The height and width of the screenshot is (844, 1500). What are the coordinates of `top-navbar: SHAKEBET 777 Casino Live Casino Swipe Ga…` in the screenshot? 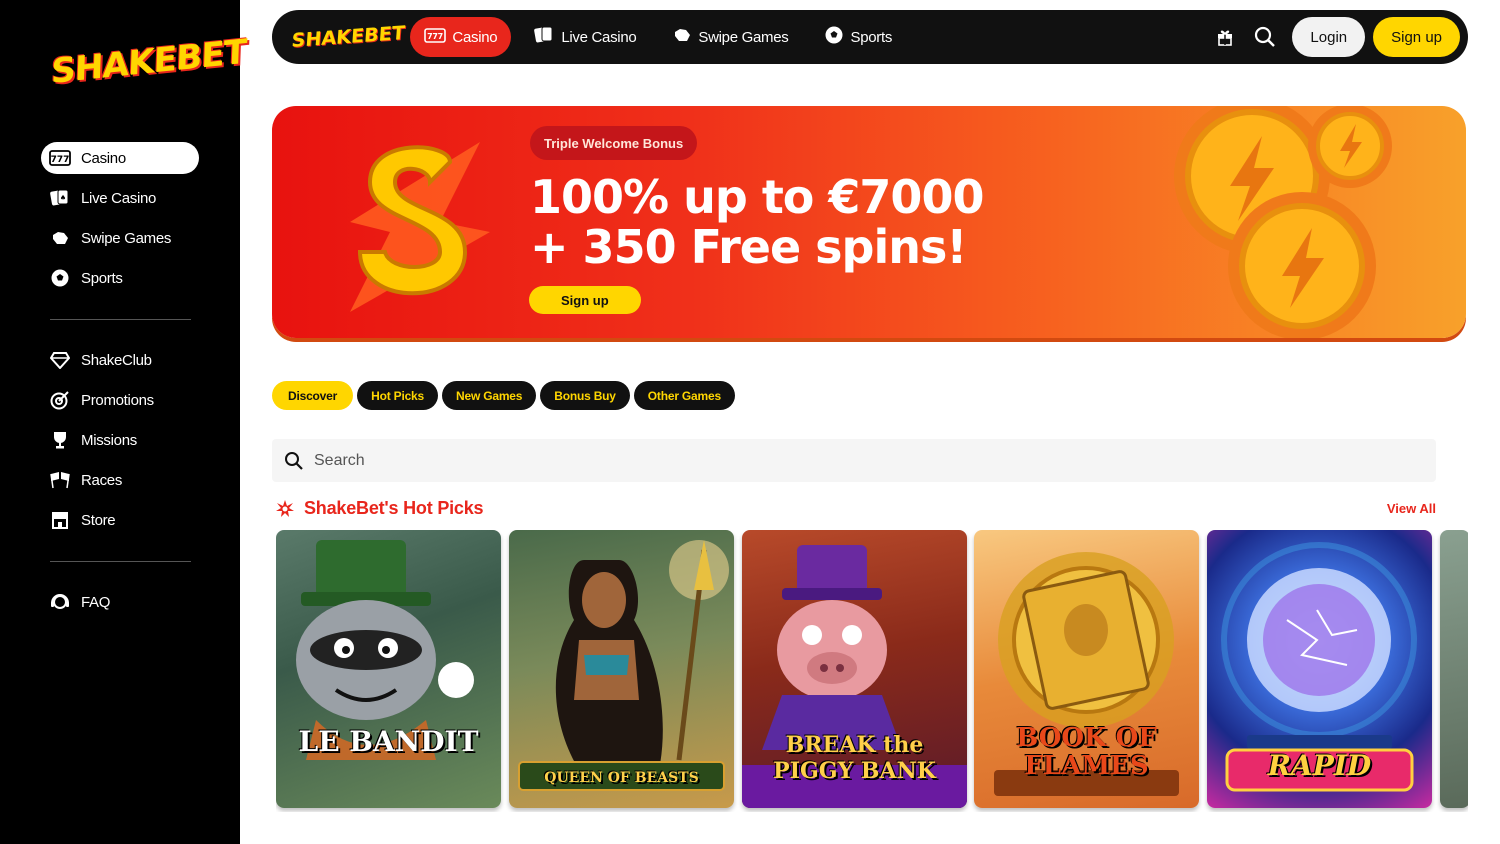 It's located at (870, 37).